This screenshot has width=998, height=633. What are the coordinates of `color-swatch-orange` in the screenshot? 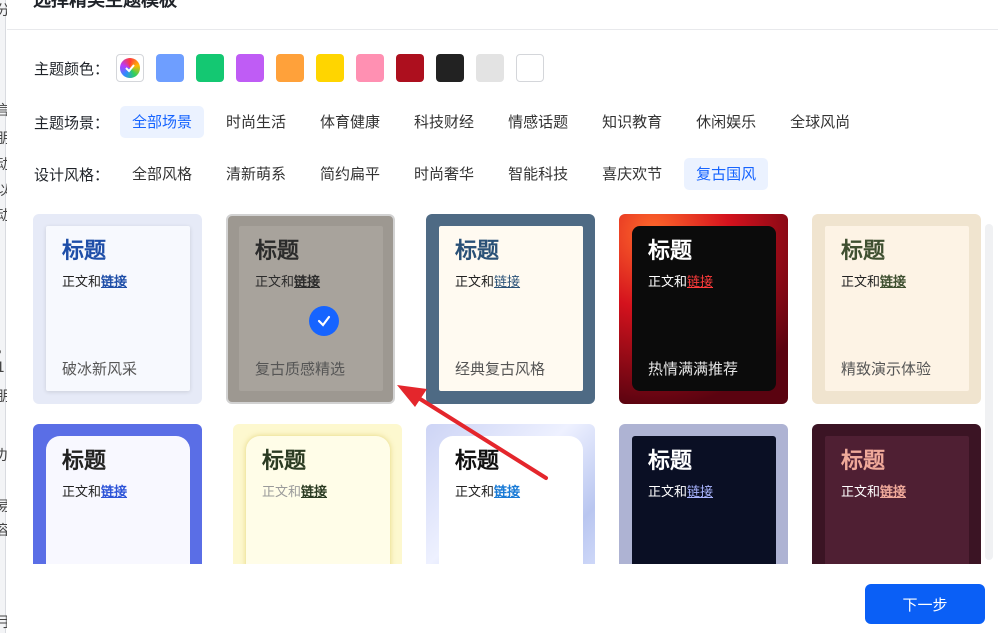 It's located at (290, 68).